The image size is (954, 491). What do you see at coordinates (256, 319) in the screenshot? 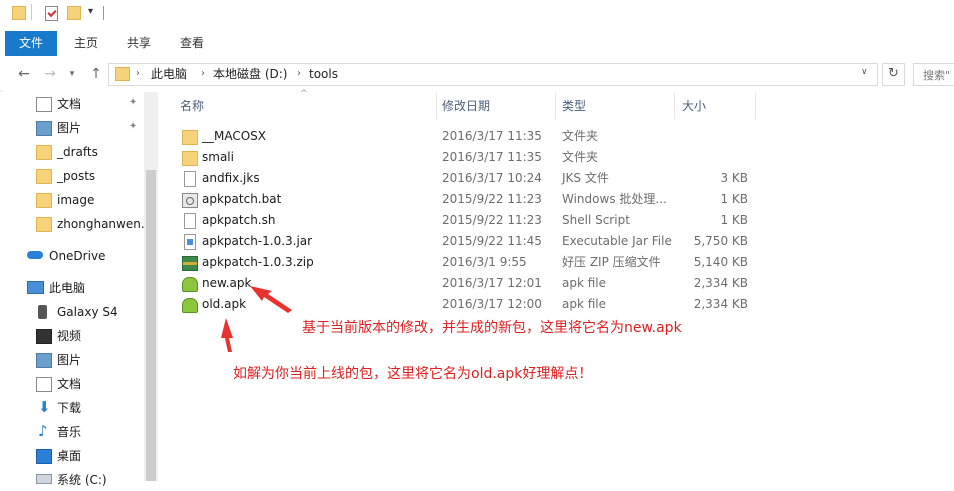
I see `annotation-arrows` at bounding box center [256, 319].